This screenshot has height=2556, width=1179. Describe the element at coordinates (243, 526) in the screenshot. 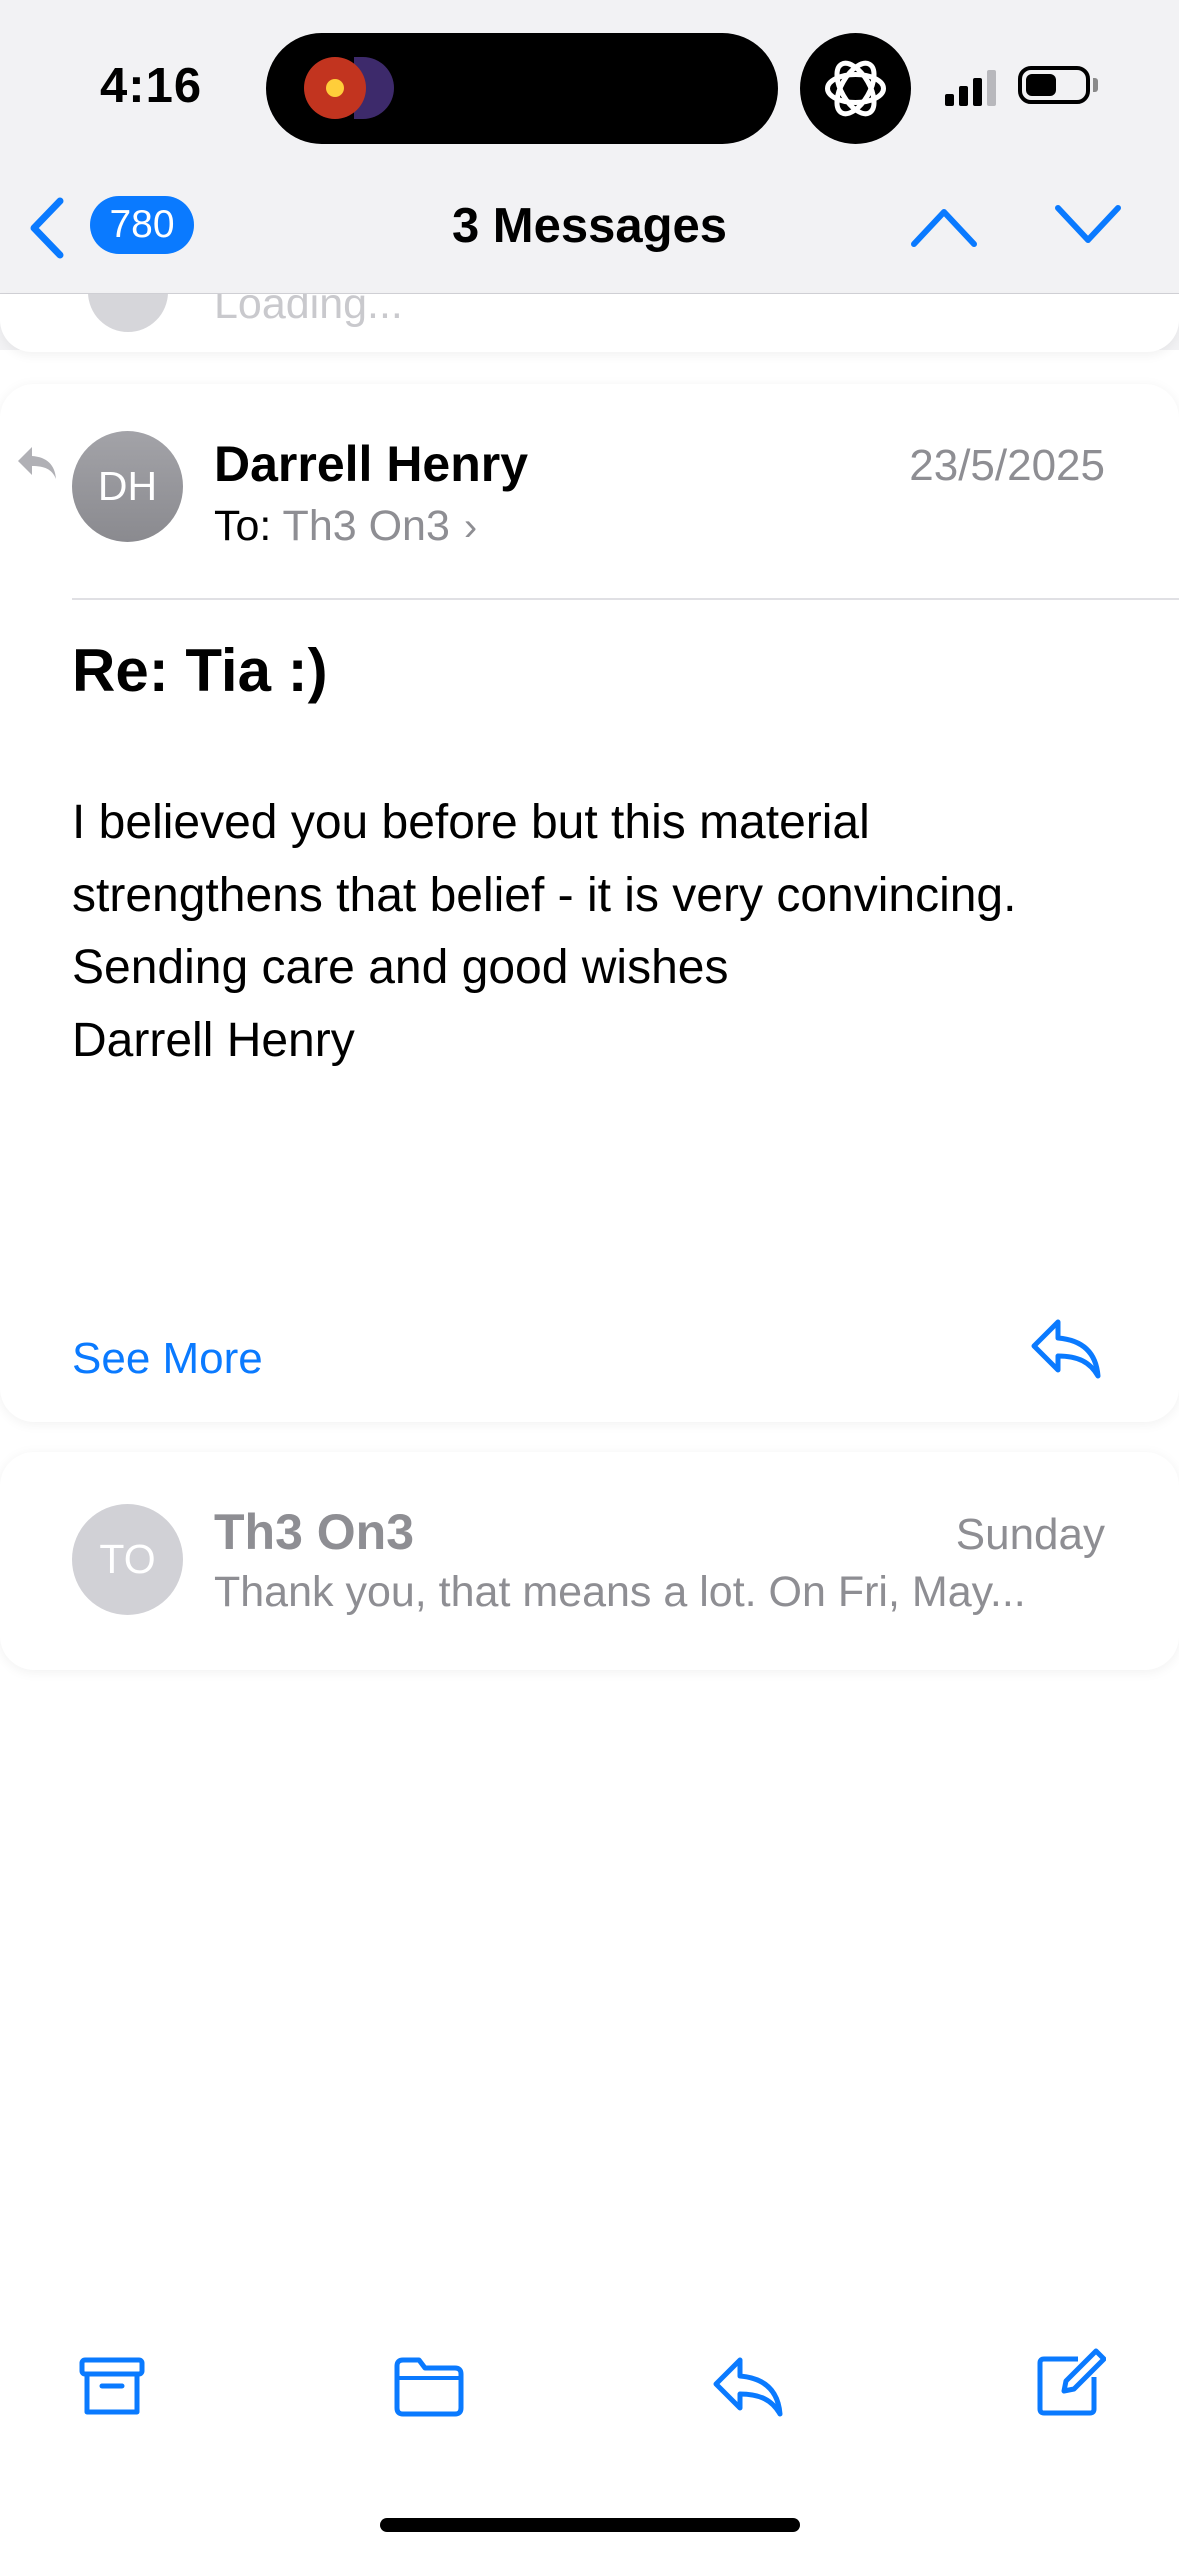

I see `to-label: To:` at that location.